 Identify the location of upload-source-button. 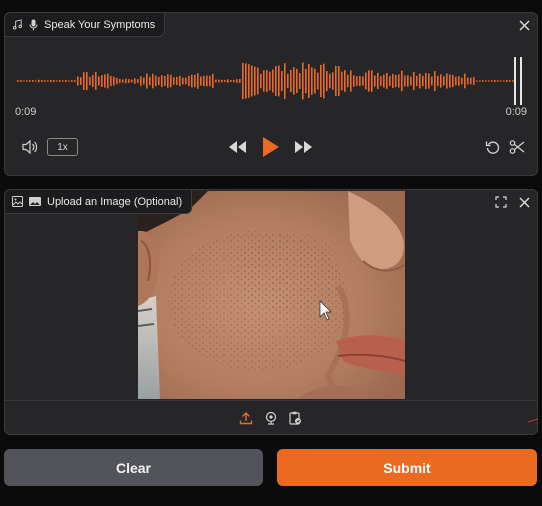
(246, 418).